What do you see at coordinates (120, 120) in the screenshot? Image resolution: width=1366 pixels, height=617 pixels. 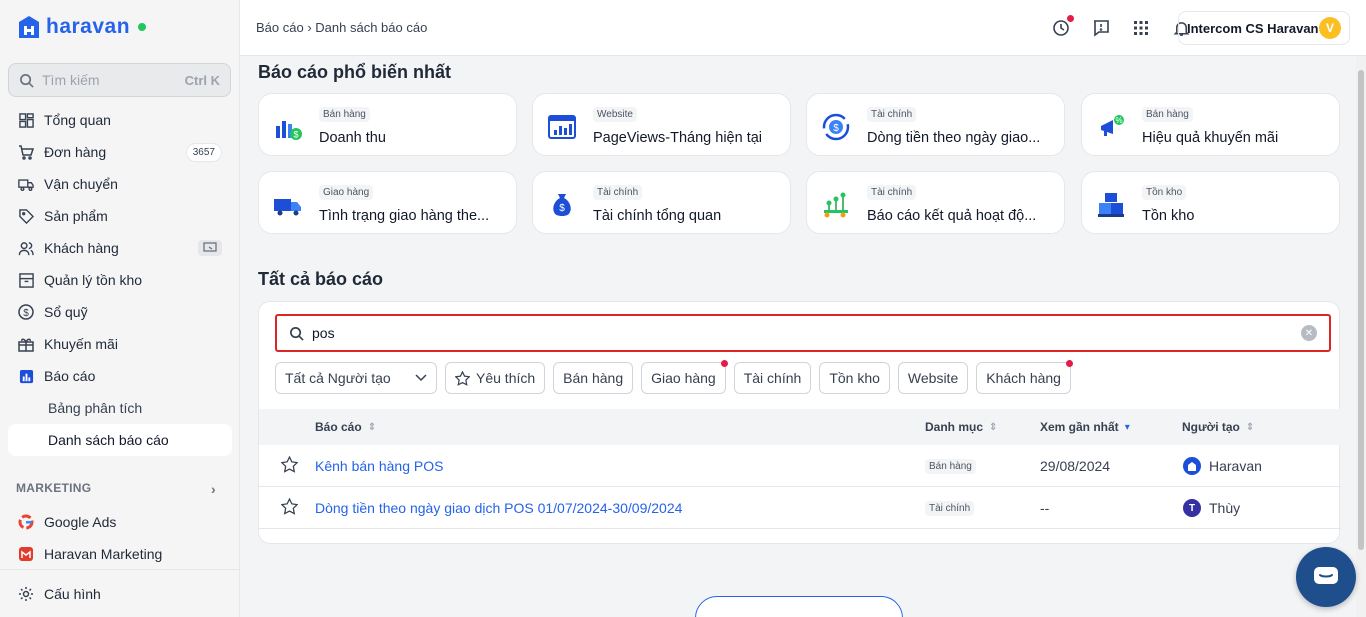 I see `sidebar-item-overview: Tổng quan` at bounding box center [120, 120].